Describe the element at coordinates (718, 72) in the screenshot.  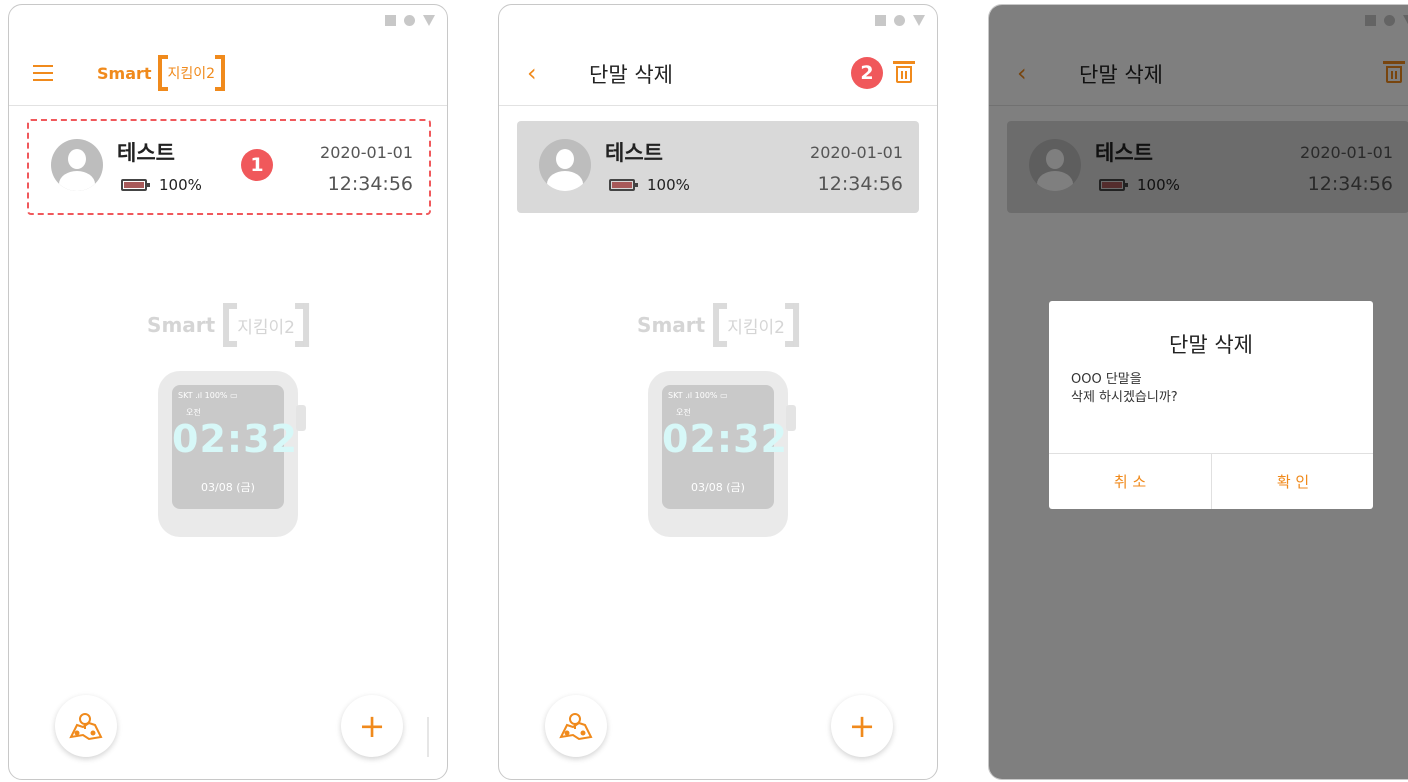
I see `app-bar: ‹ 단말 삭제 2` at that location.